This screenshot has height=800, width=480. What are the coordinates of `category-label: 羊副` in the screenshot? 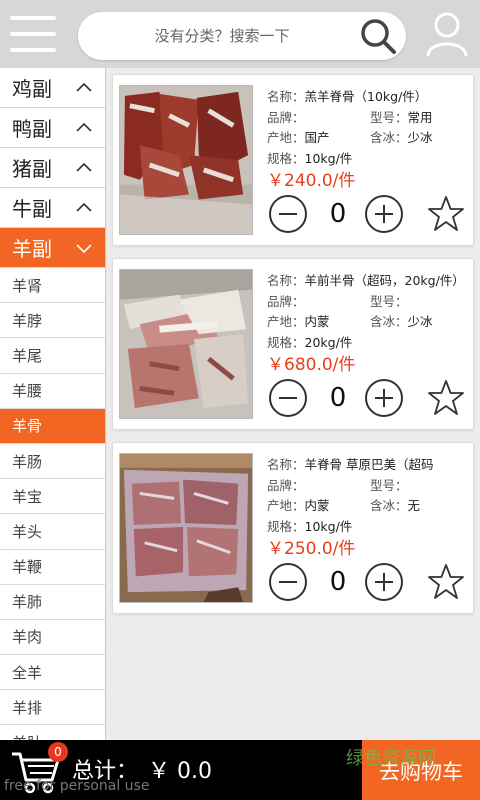 It's located at (32, 249).